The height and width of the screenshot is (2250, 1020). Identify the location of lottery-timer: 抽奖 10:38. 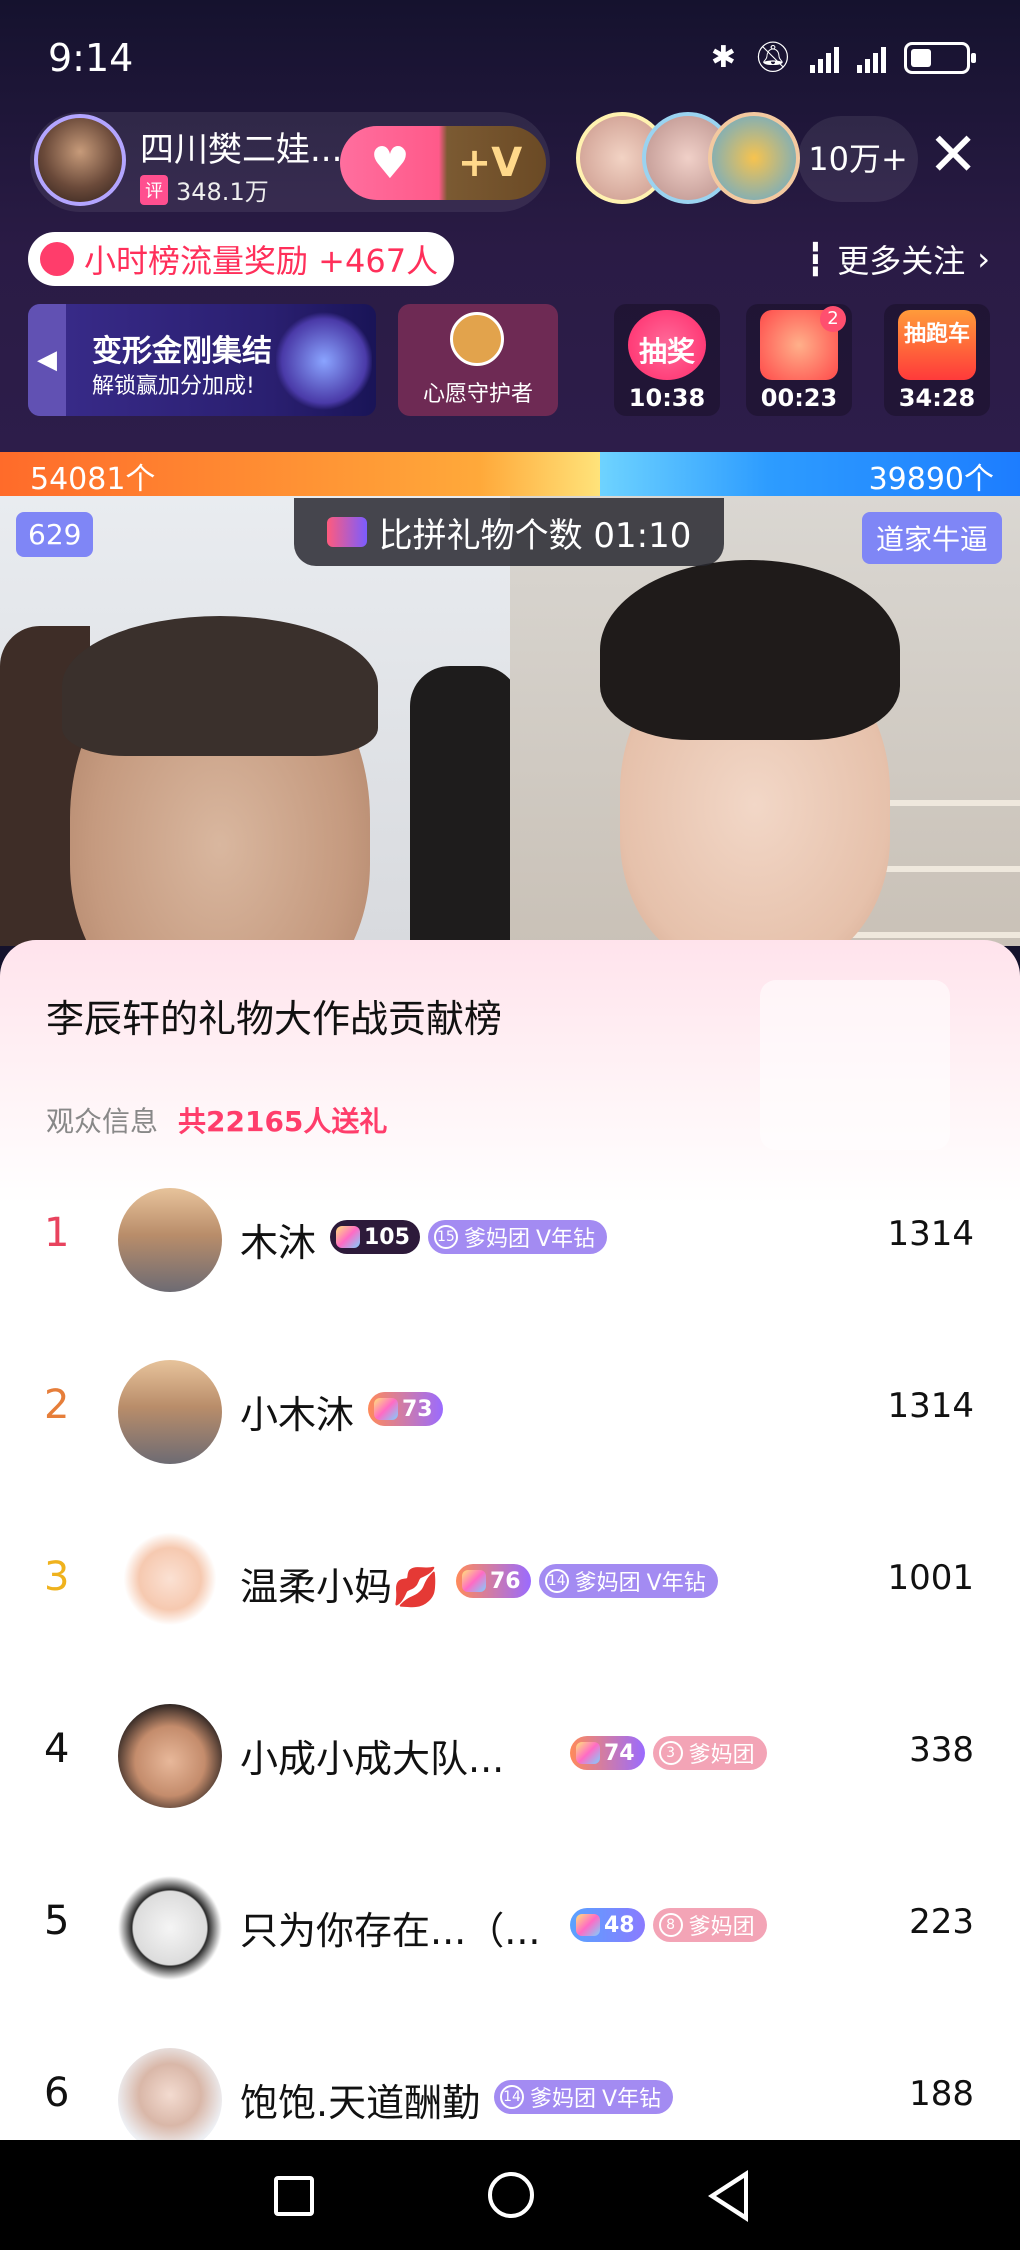
(667, 360).